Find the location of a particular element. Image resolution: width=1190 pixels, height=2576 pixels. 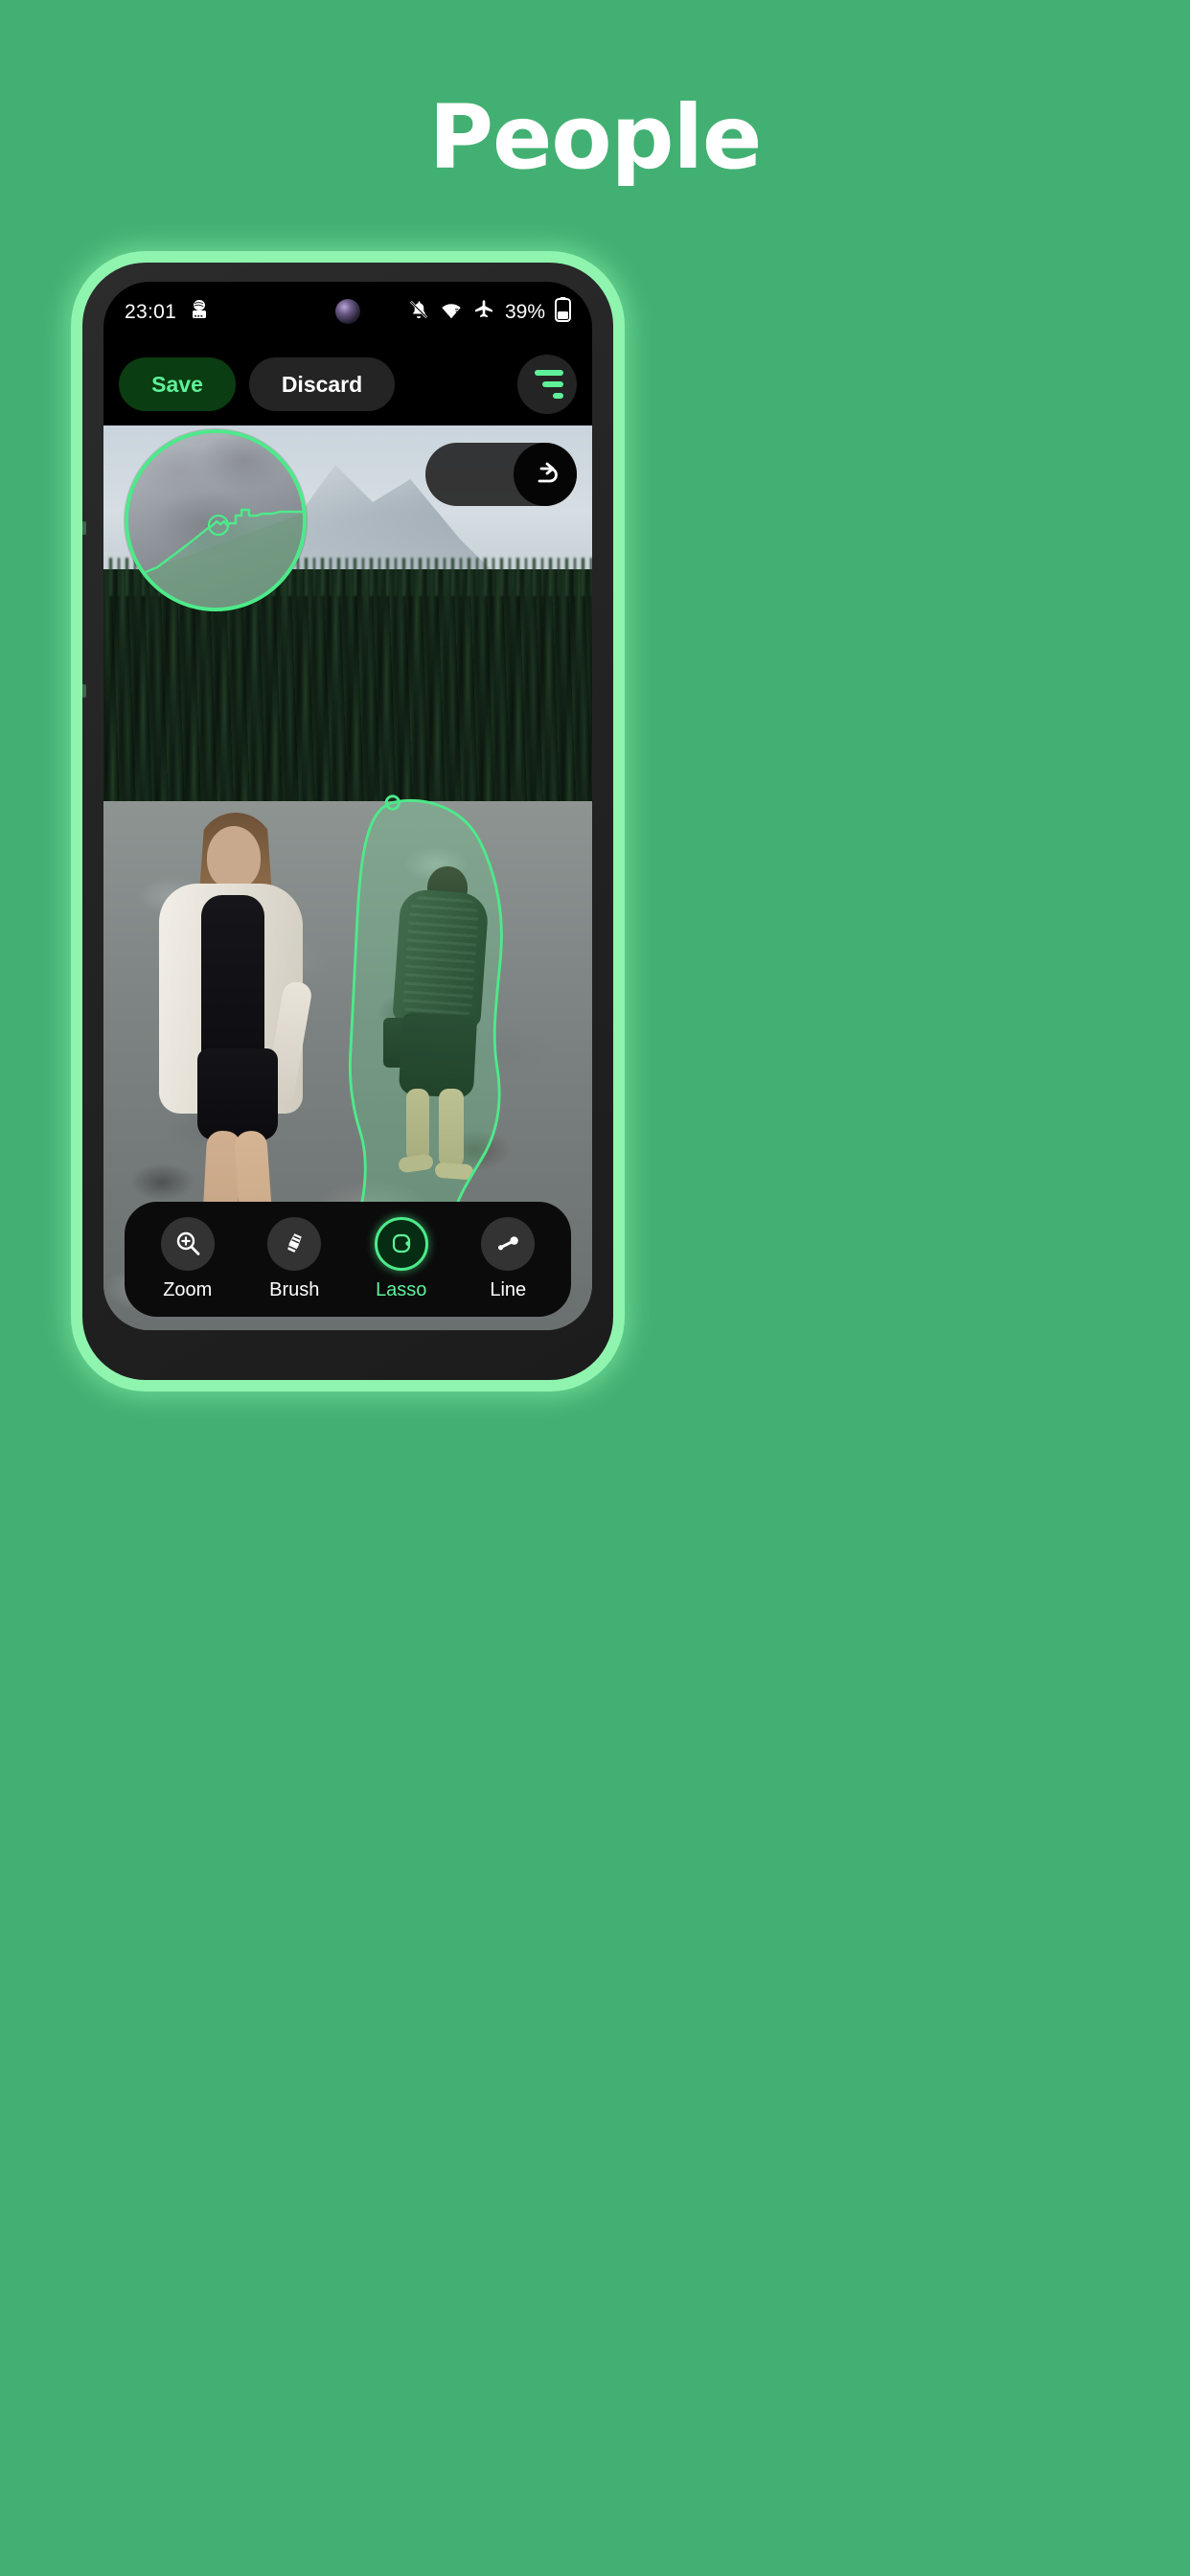

front-camera-icon is located at coordinates (348, 311).